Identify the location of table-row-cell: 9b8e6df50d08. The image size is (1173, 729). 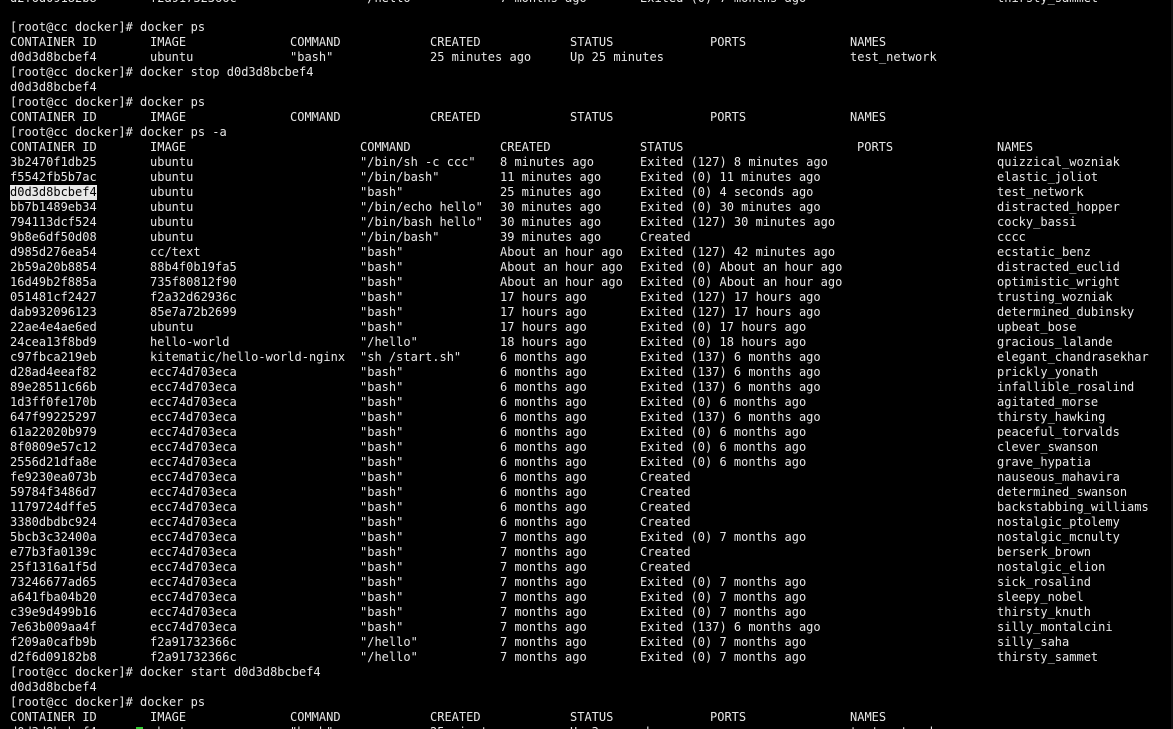
(53, 237).